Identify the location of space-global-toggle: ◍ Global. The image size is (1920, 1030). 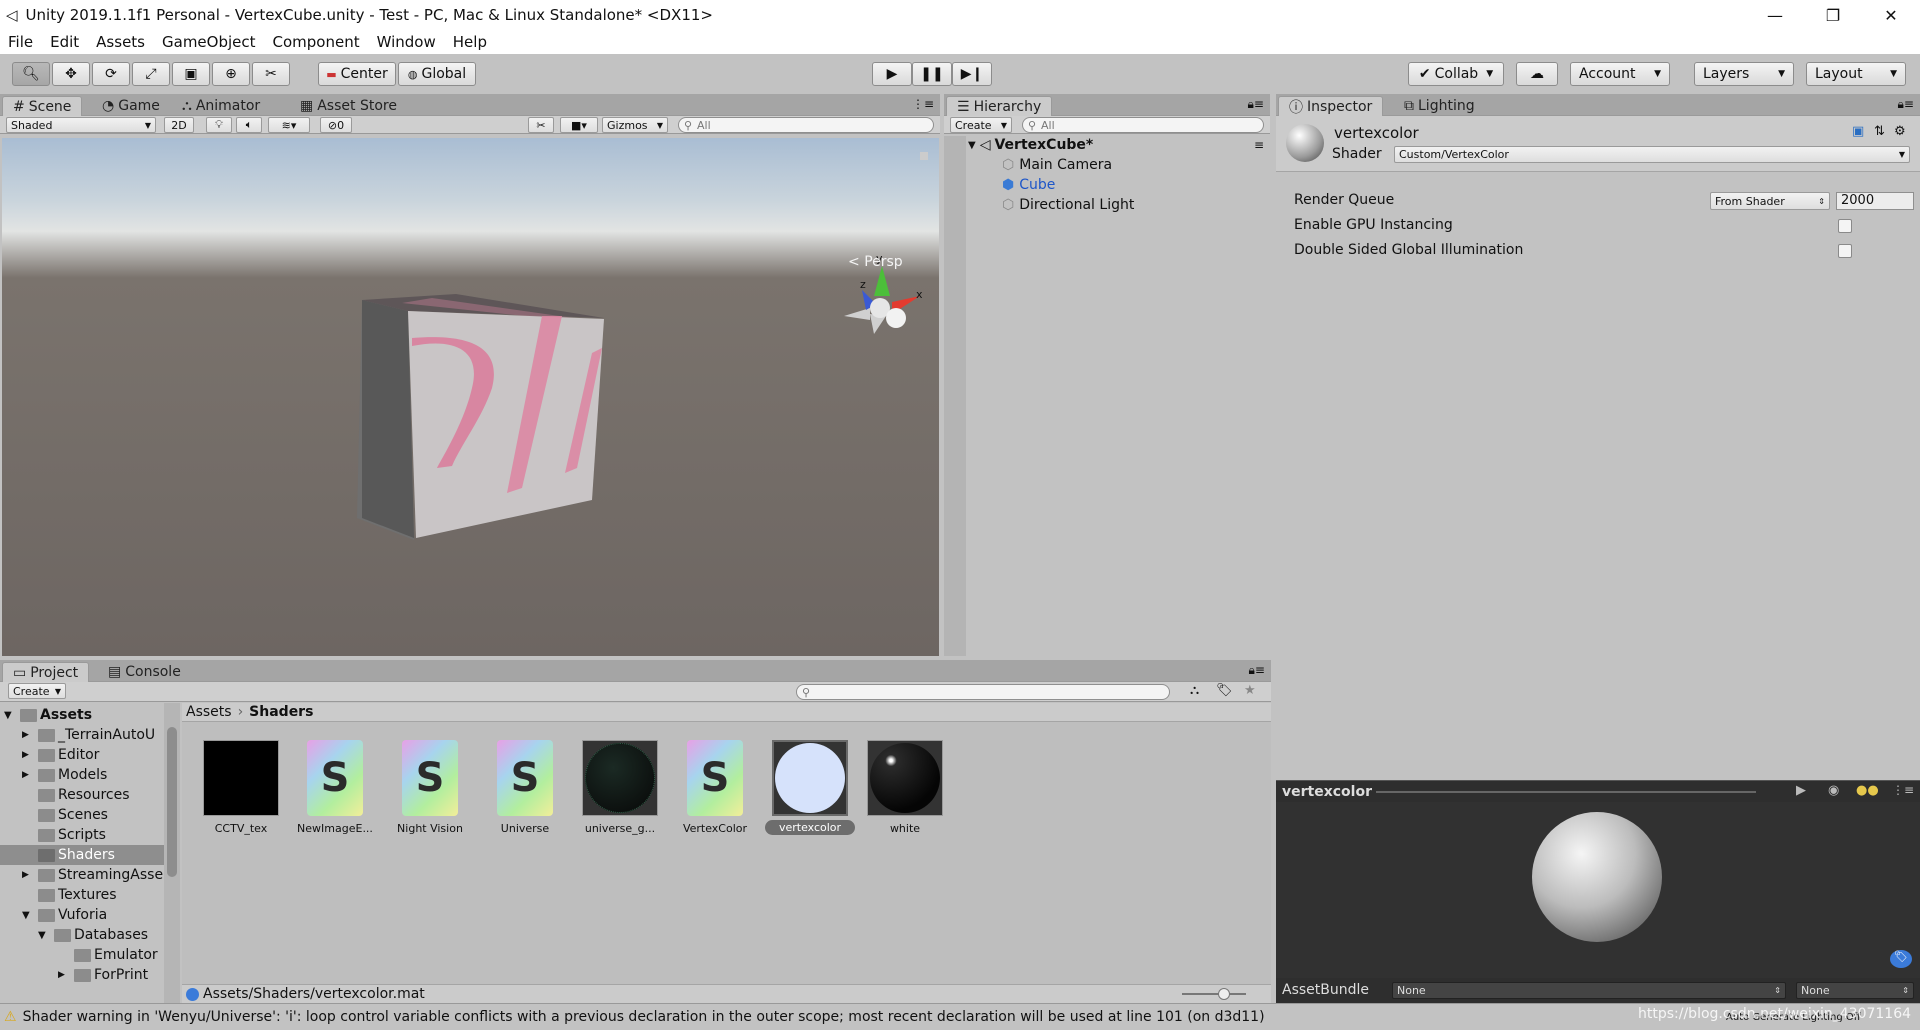
(437, 74).